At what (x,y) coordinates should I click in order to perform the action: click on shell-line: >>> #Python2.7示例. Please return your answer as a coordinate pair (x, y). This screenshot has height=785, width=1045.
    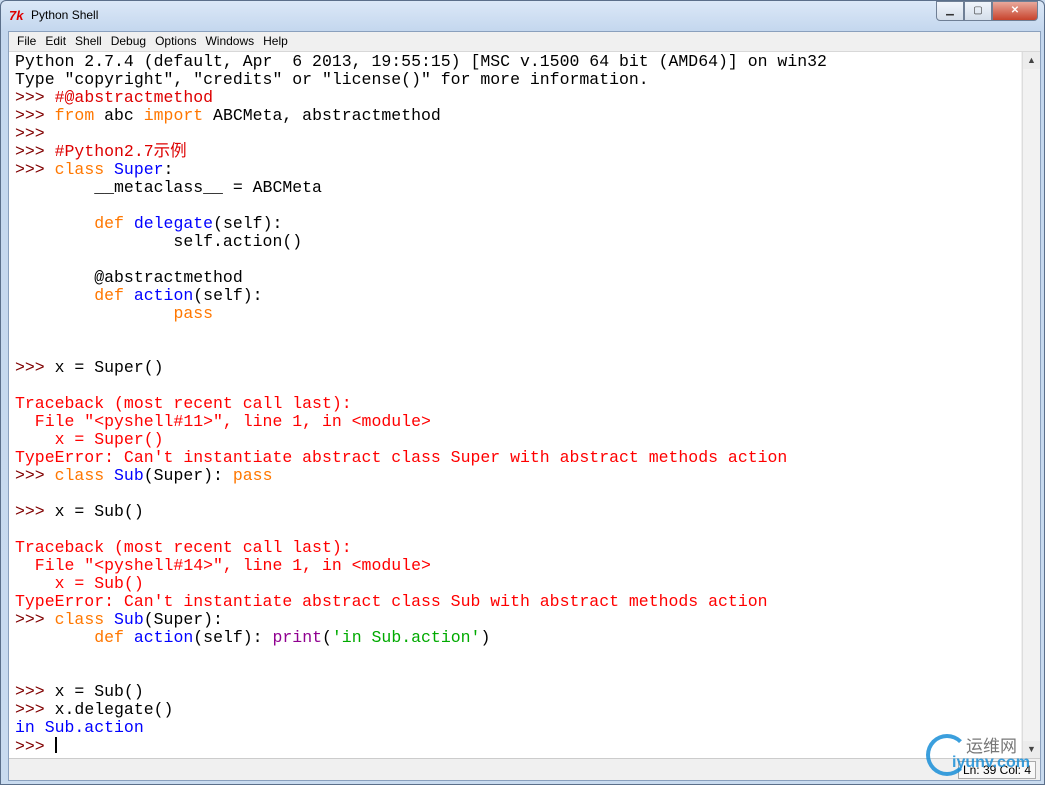
    Looking at the image, I should click on (421, 152).